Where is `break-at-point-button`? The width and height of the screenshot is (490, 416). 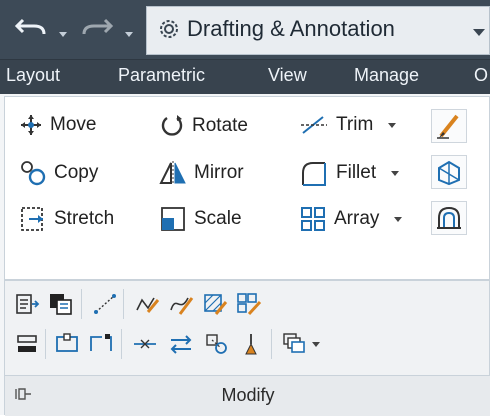 break-at-point-button is located at coordinates (67, 344).